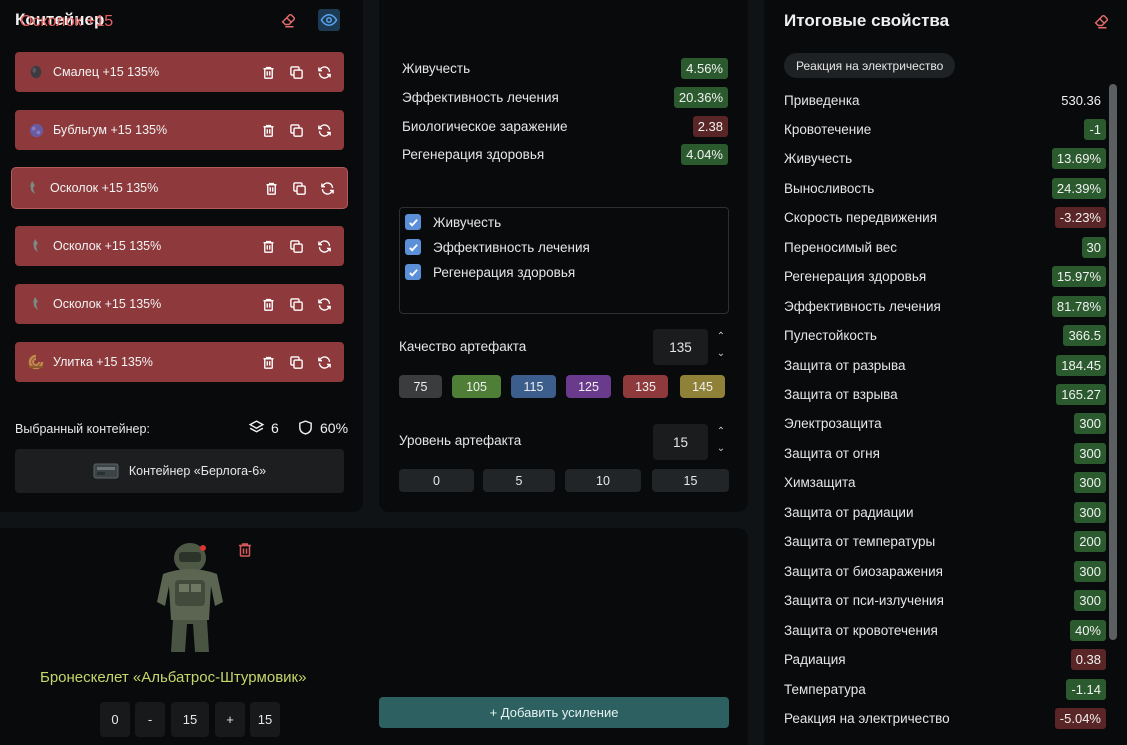  Describe the element at coordinates (680, 442) in the screenshot. I see `level-input: 15` at that location.